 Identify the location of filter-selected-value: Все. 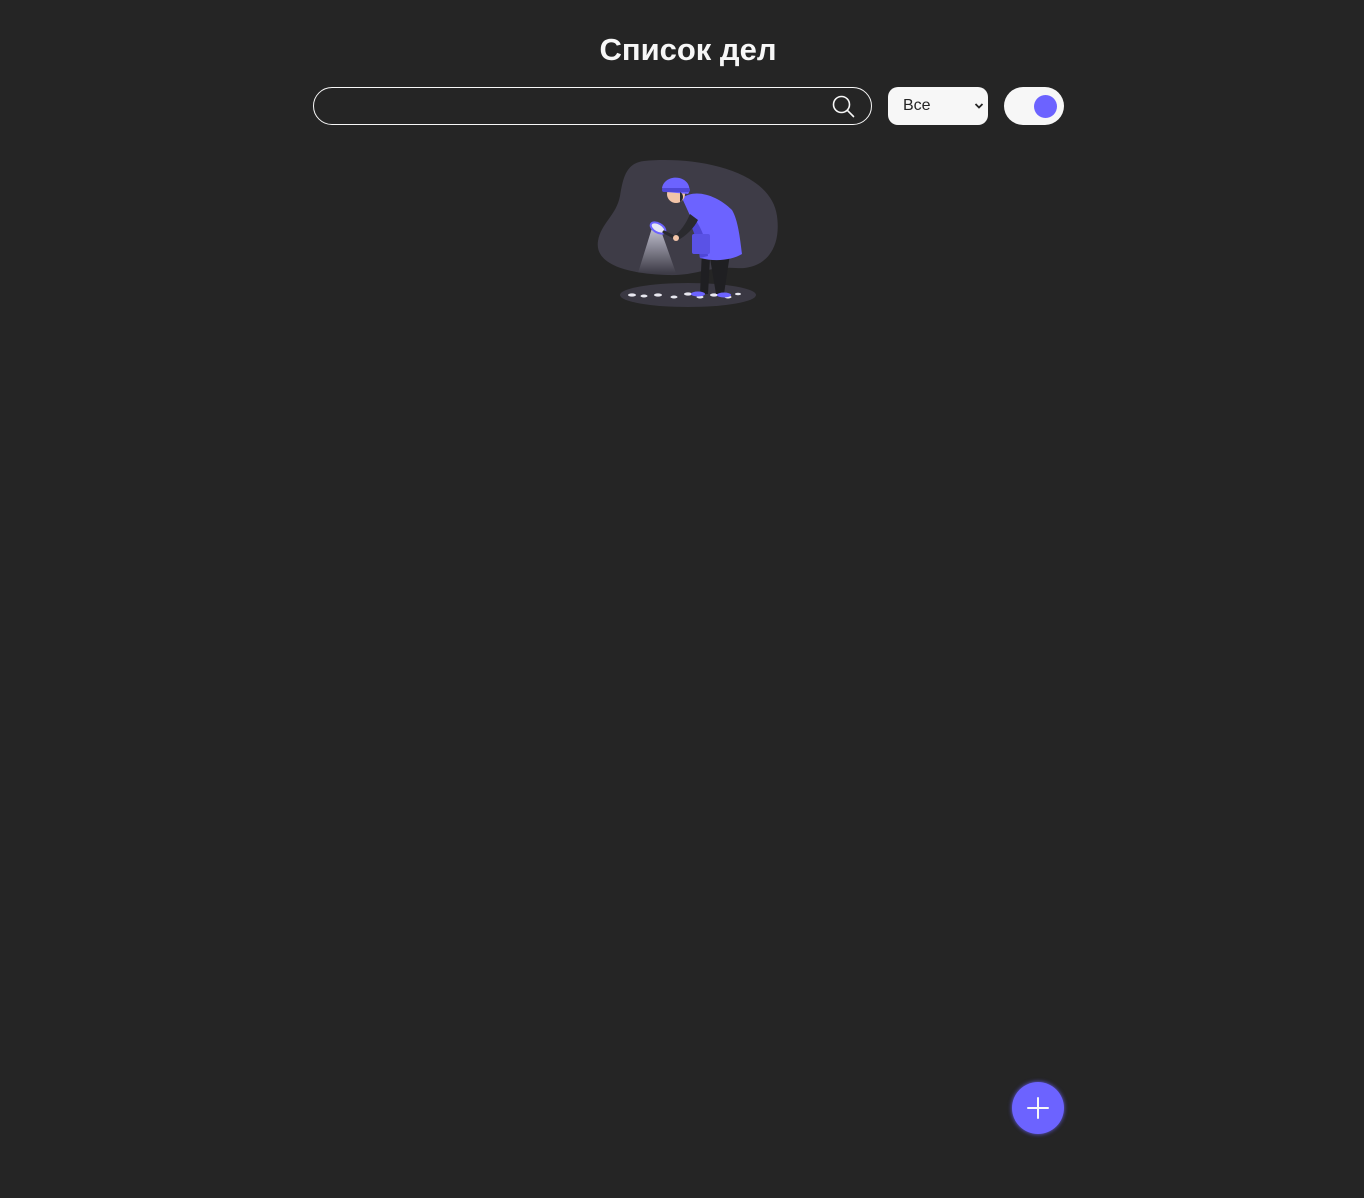
(917, 105).